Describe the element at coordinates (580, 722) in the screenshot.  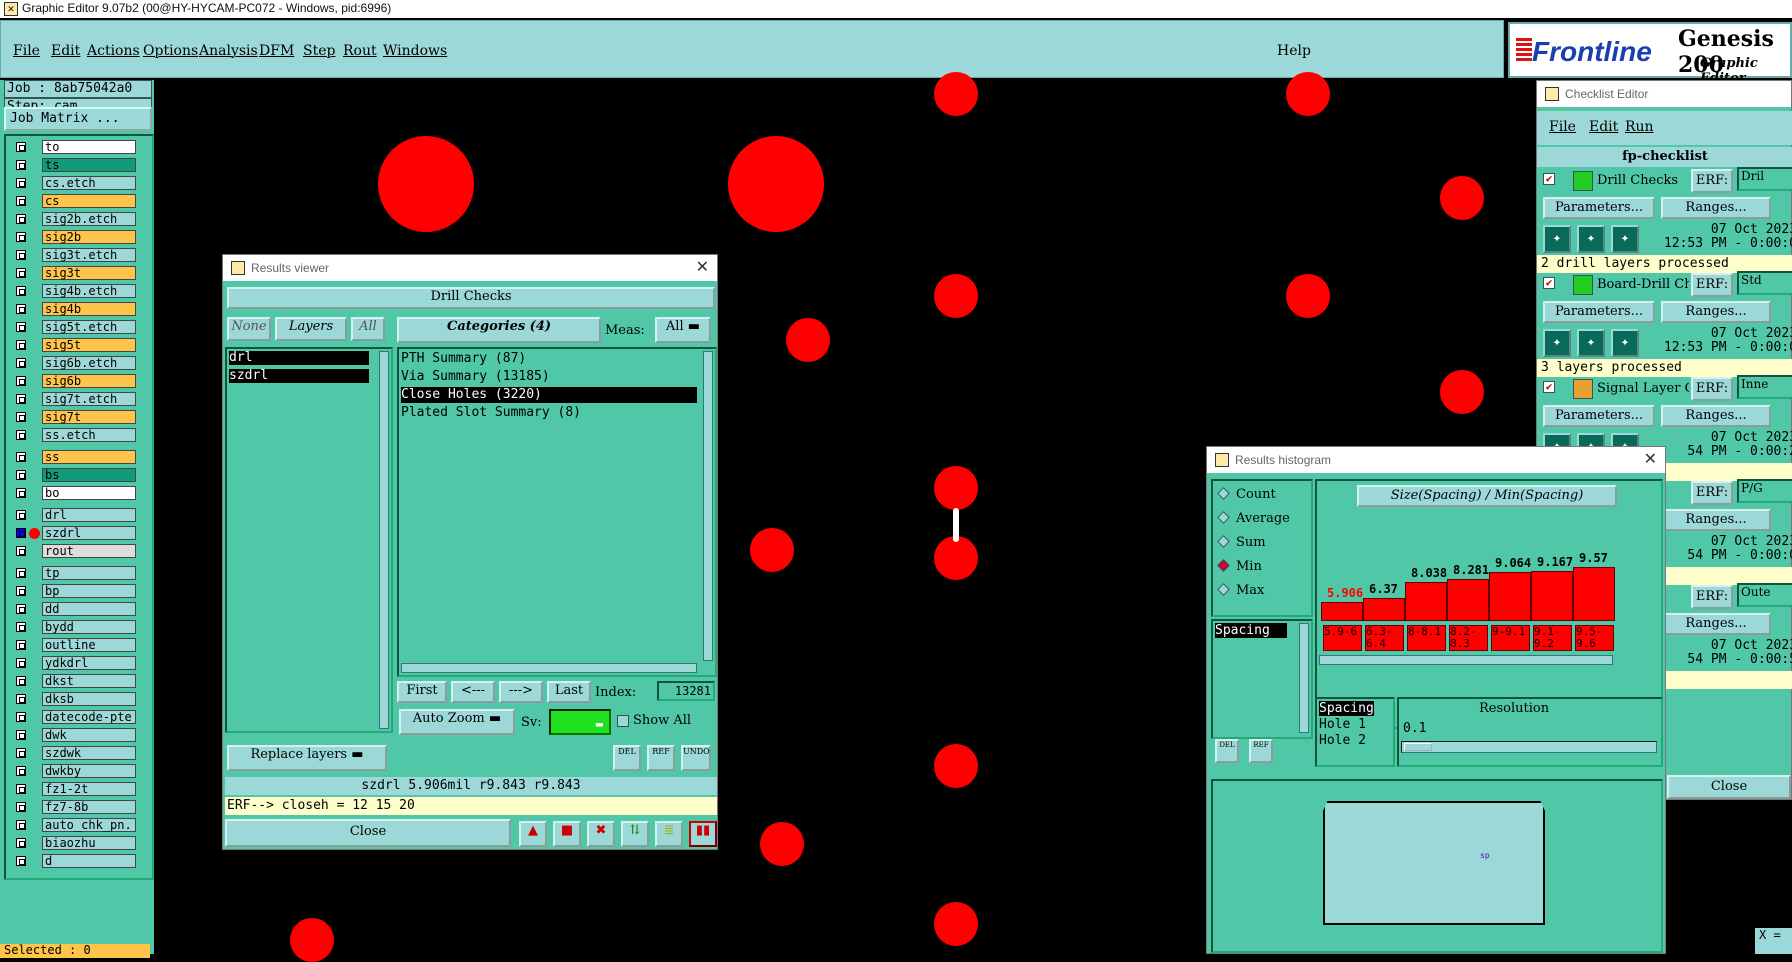
I see `sv-color-select: ▬` at that location.